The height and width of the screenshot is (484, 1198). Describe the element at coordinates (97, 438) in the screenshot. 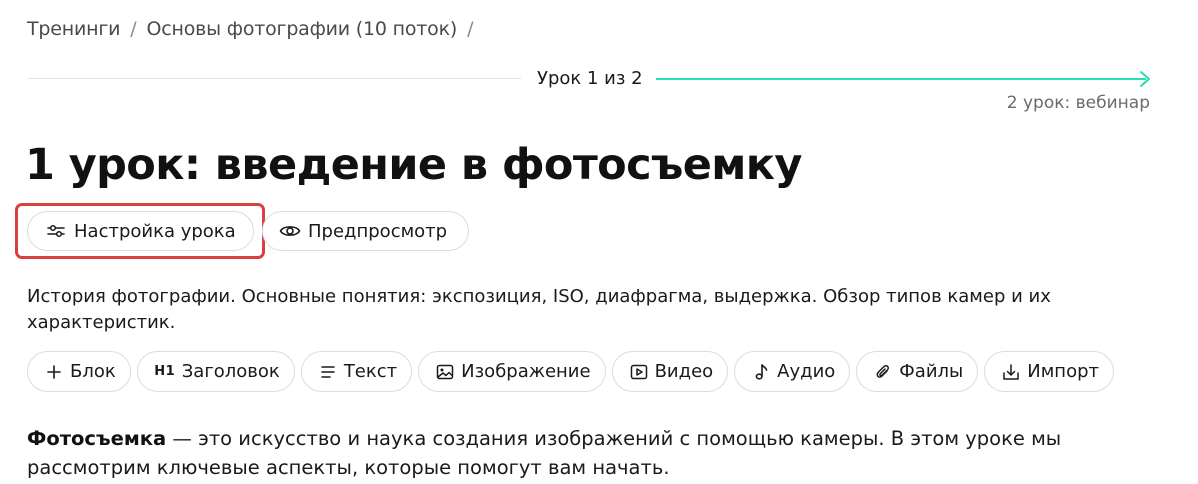

I see `content-bold-term: Фотосъемка` at that location.